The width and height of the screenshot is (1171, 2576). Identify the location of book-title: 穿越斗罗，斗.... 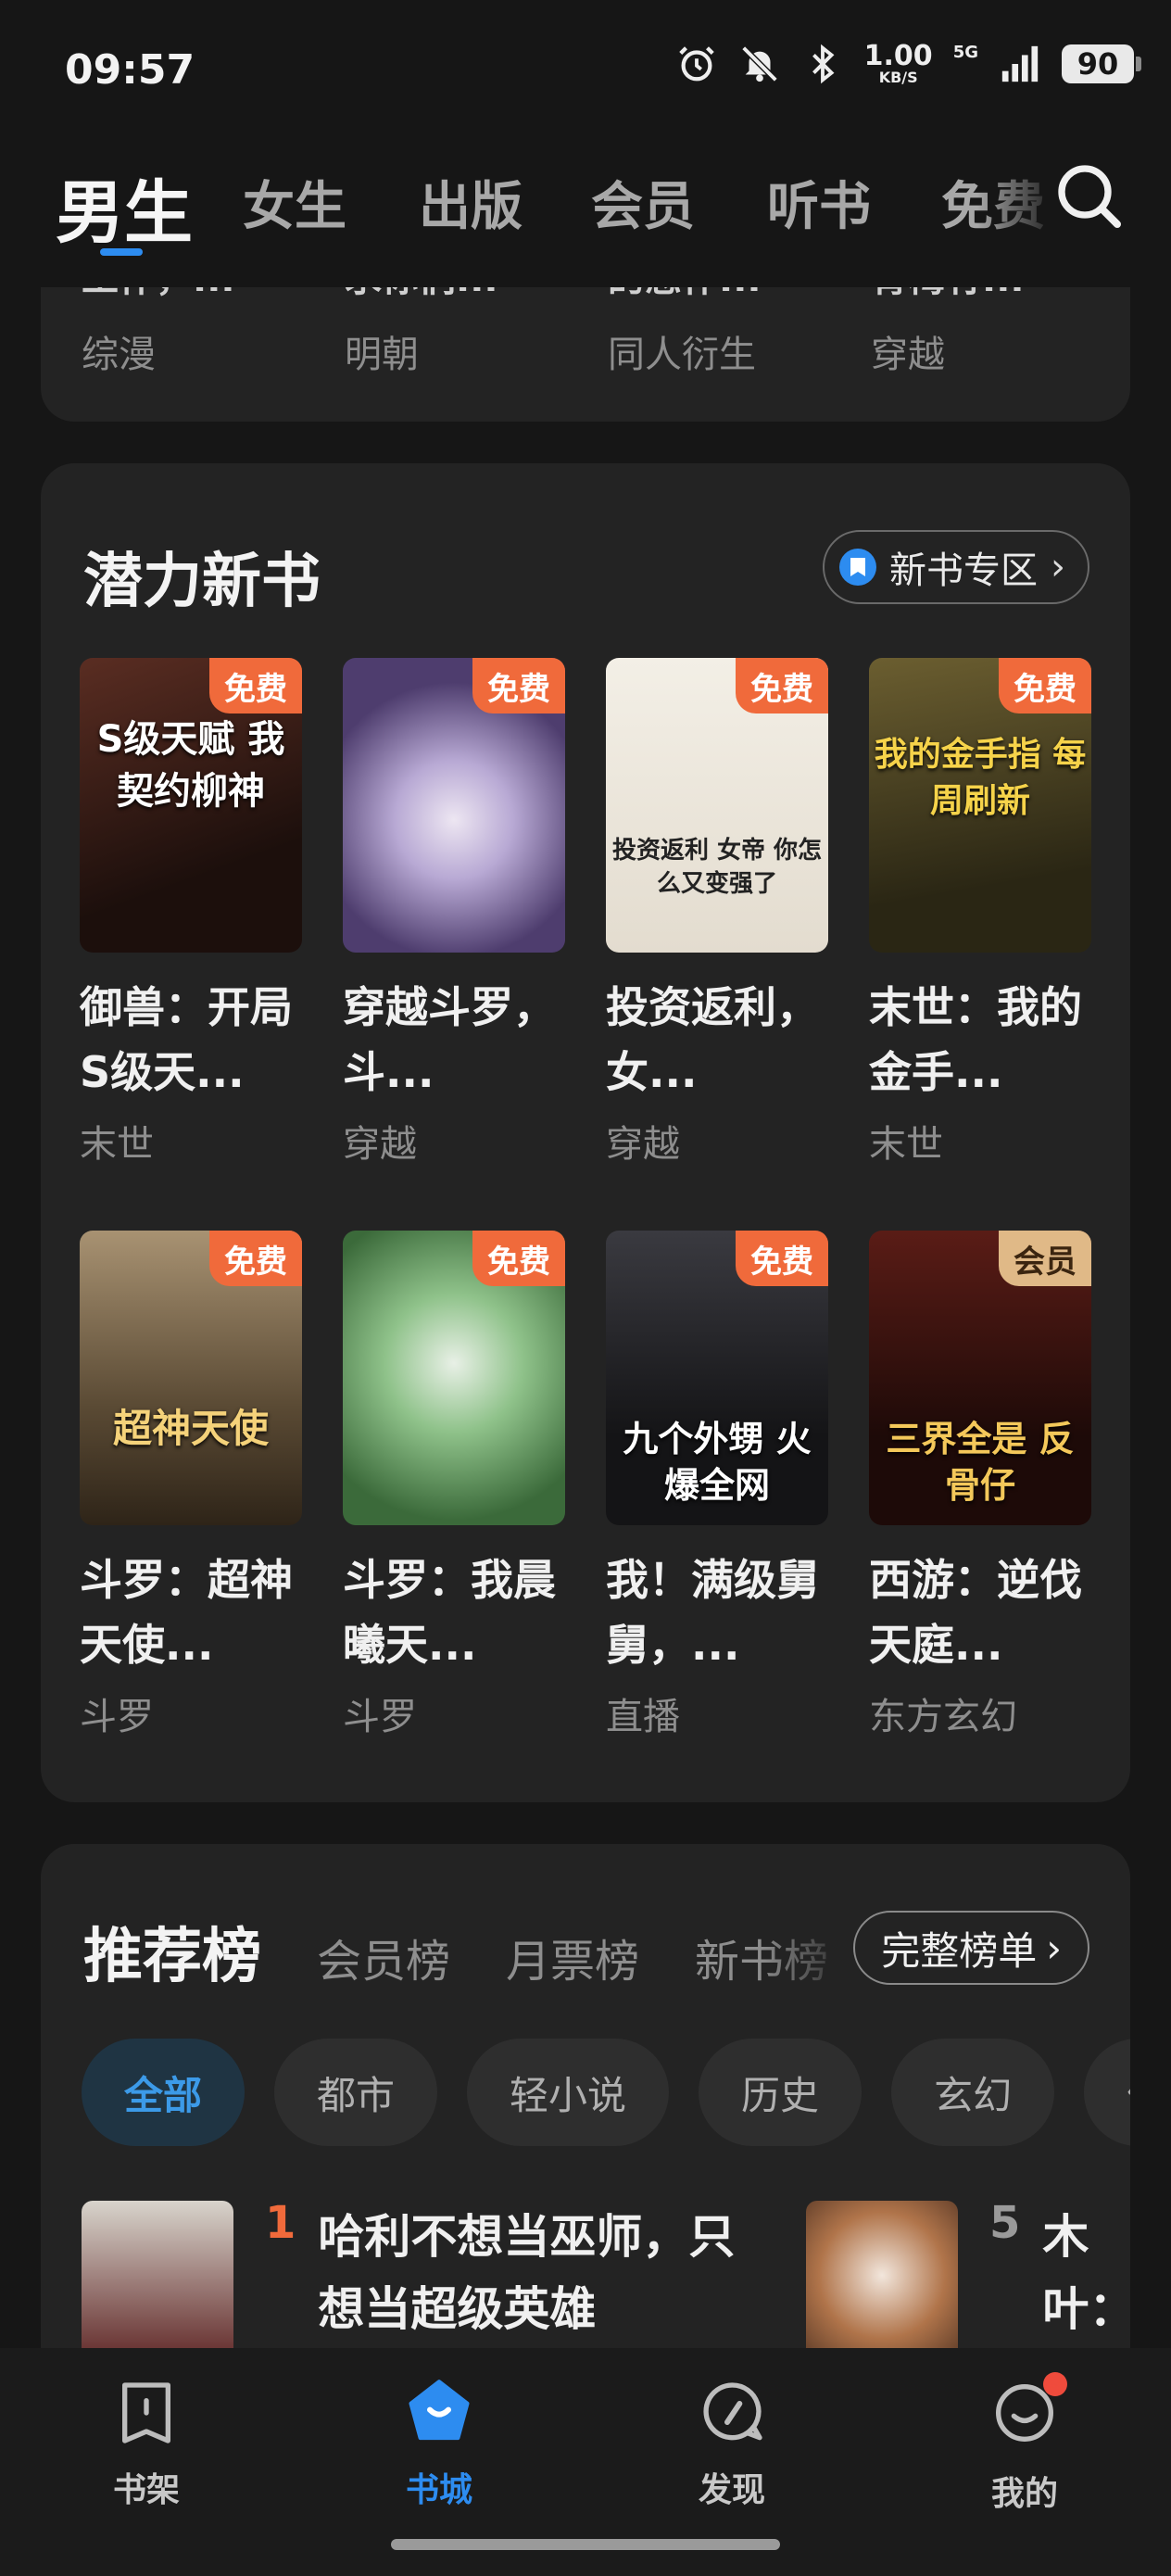
(454, 1040).